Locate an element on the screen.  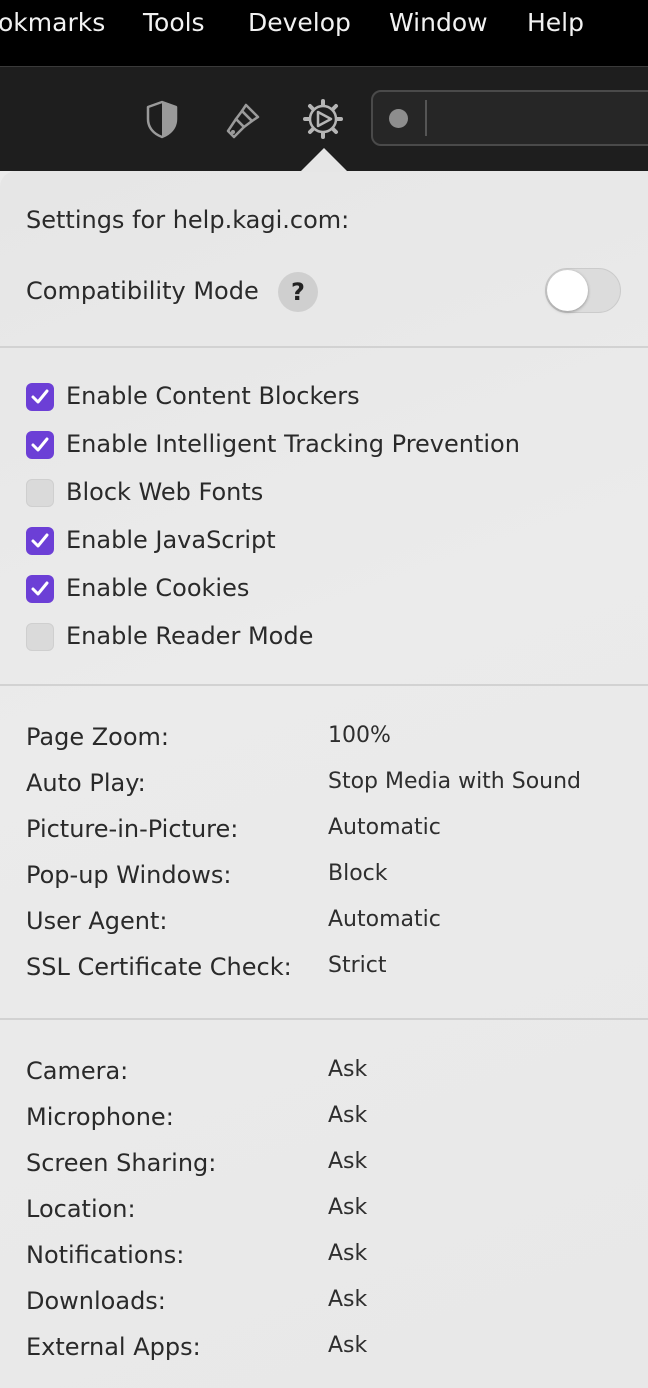
toggle-knob is located at coordinates (567, 290).